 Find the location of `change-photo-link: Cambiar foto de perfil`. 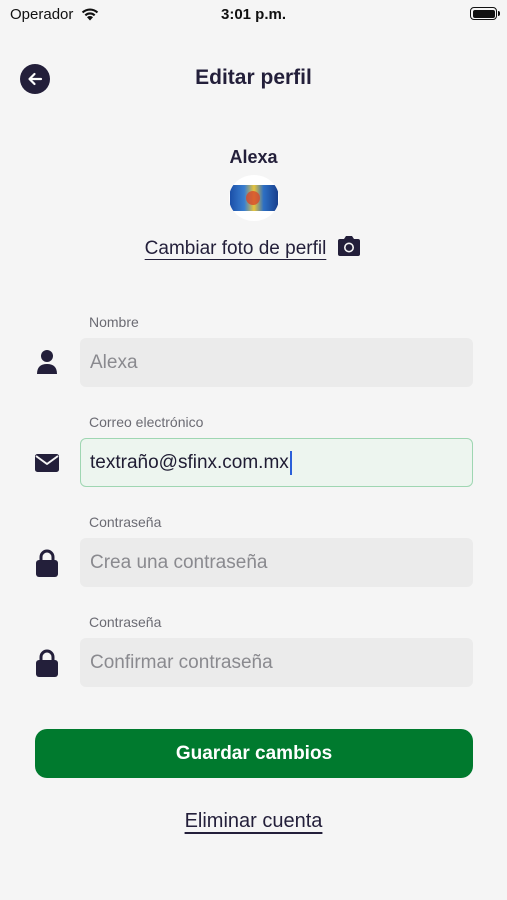

change-photo-link: Cambiar foto de perfil is located at coordinates (236, 249).